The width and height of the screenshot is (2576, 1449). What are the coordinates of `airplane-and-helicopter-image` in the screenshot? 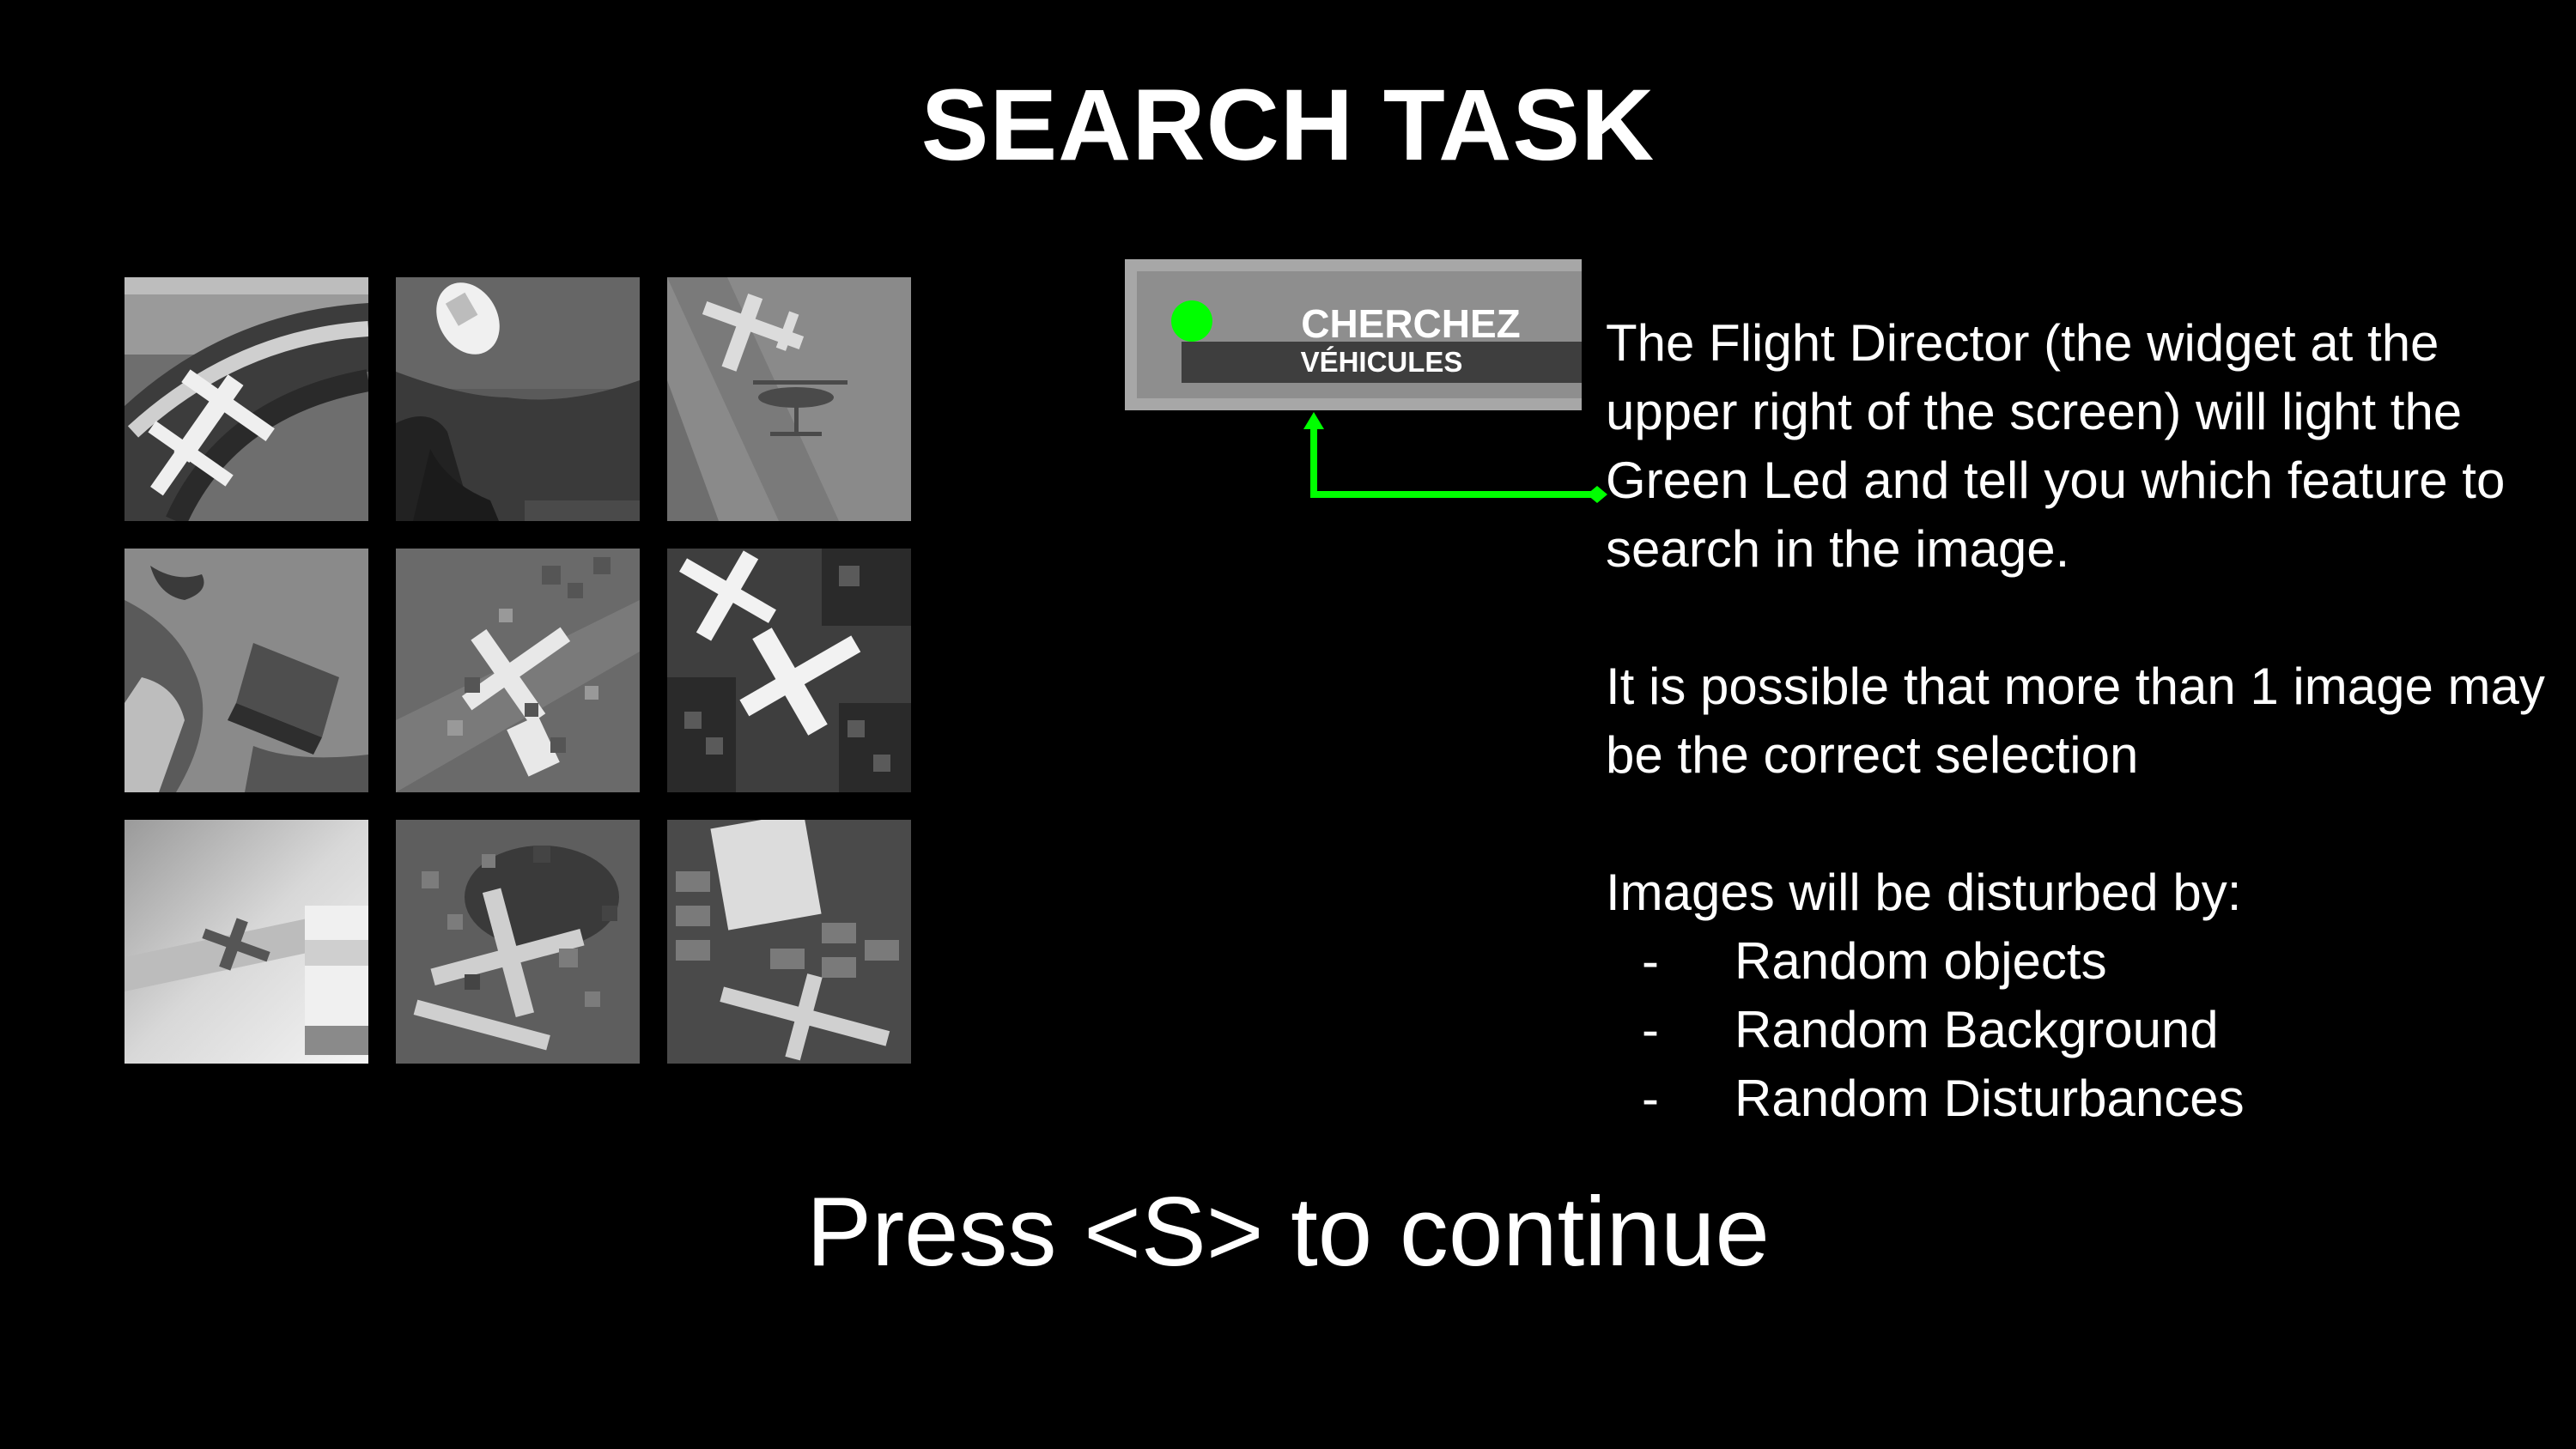 It's located at (789, 399).